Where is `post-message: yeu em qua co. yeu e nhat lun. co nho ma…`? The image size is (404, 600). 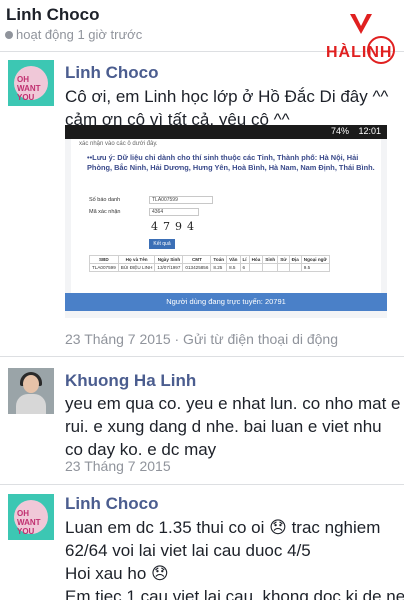 post-message: yeu em qua co. yeu e nhat lun. co nho ma… is located at coordinates (233, 426).